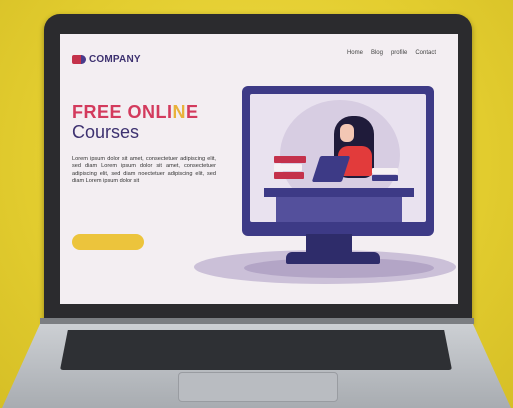 The width and height of the screenshot is (513, 408). I want to click on monitor-stand, so click(329, 244).